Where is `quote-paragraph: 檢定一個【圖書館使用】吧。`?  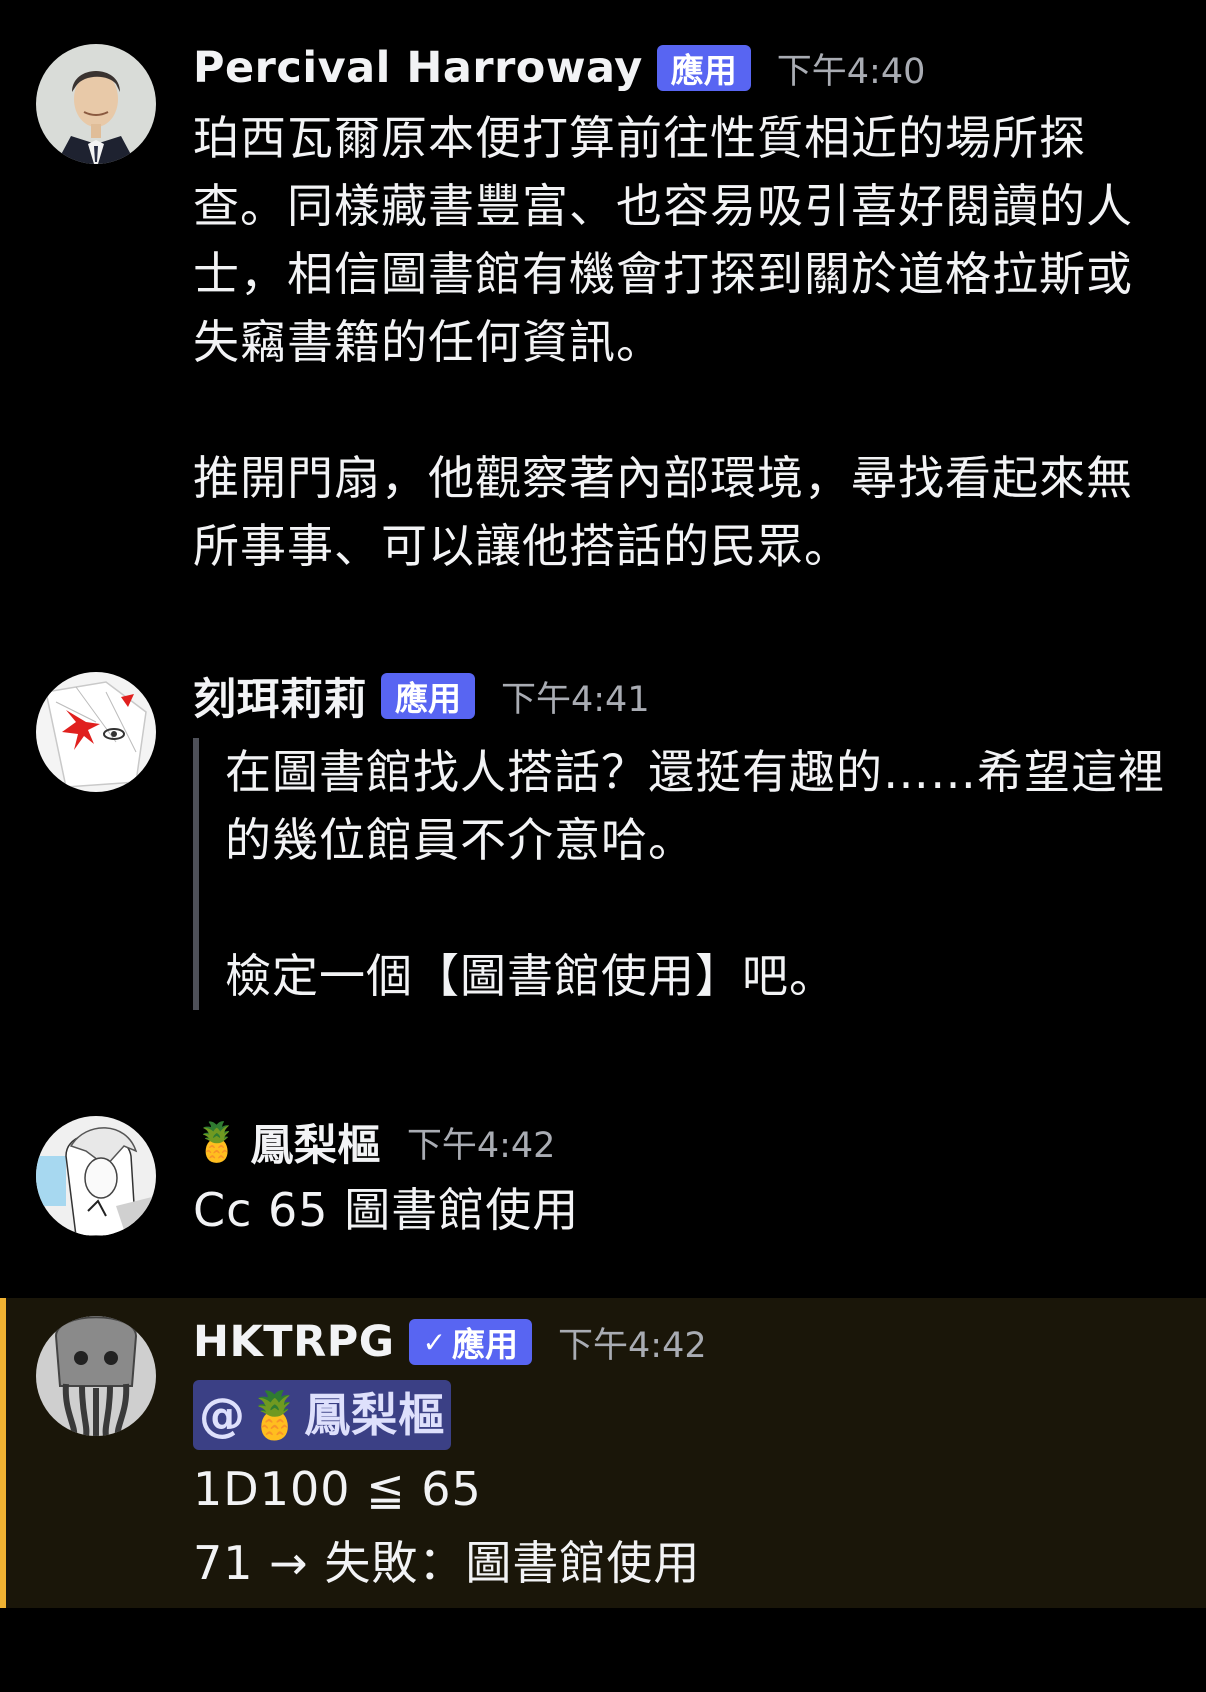
quote-paragraph: 檢定一個【圖書館使用】吧。 is located at coordinates (530, 976).